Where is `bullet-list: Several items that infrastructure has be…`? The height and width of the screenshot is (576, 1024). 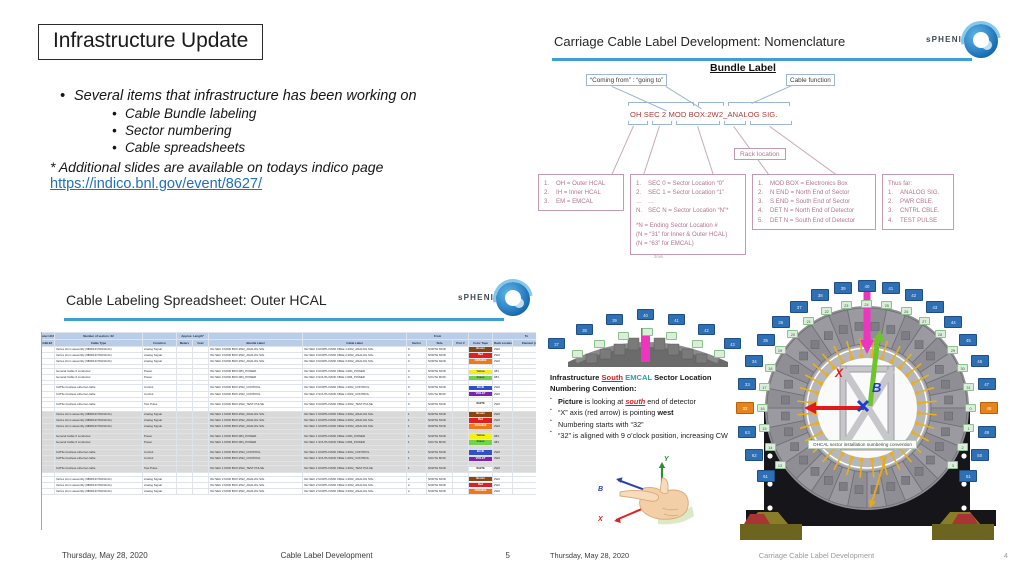 bullet-list: Several items that infrastructure has be… is located at coordinates (275, 140).